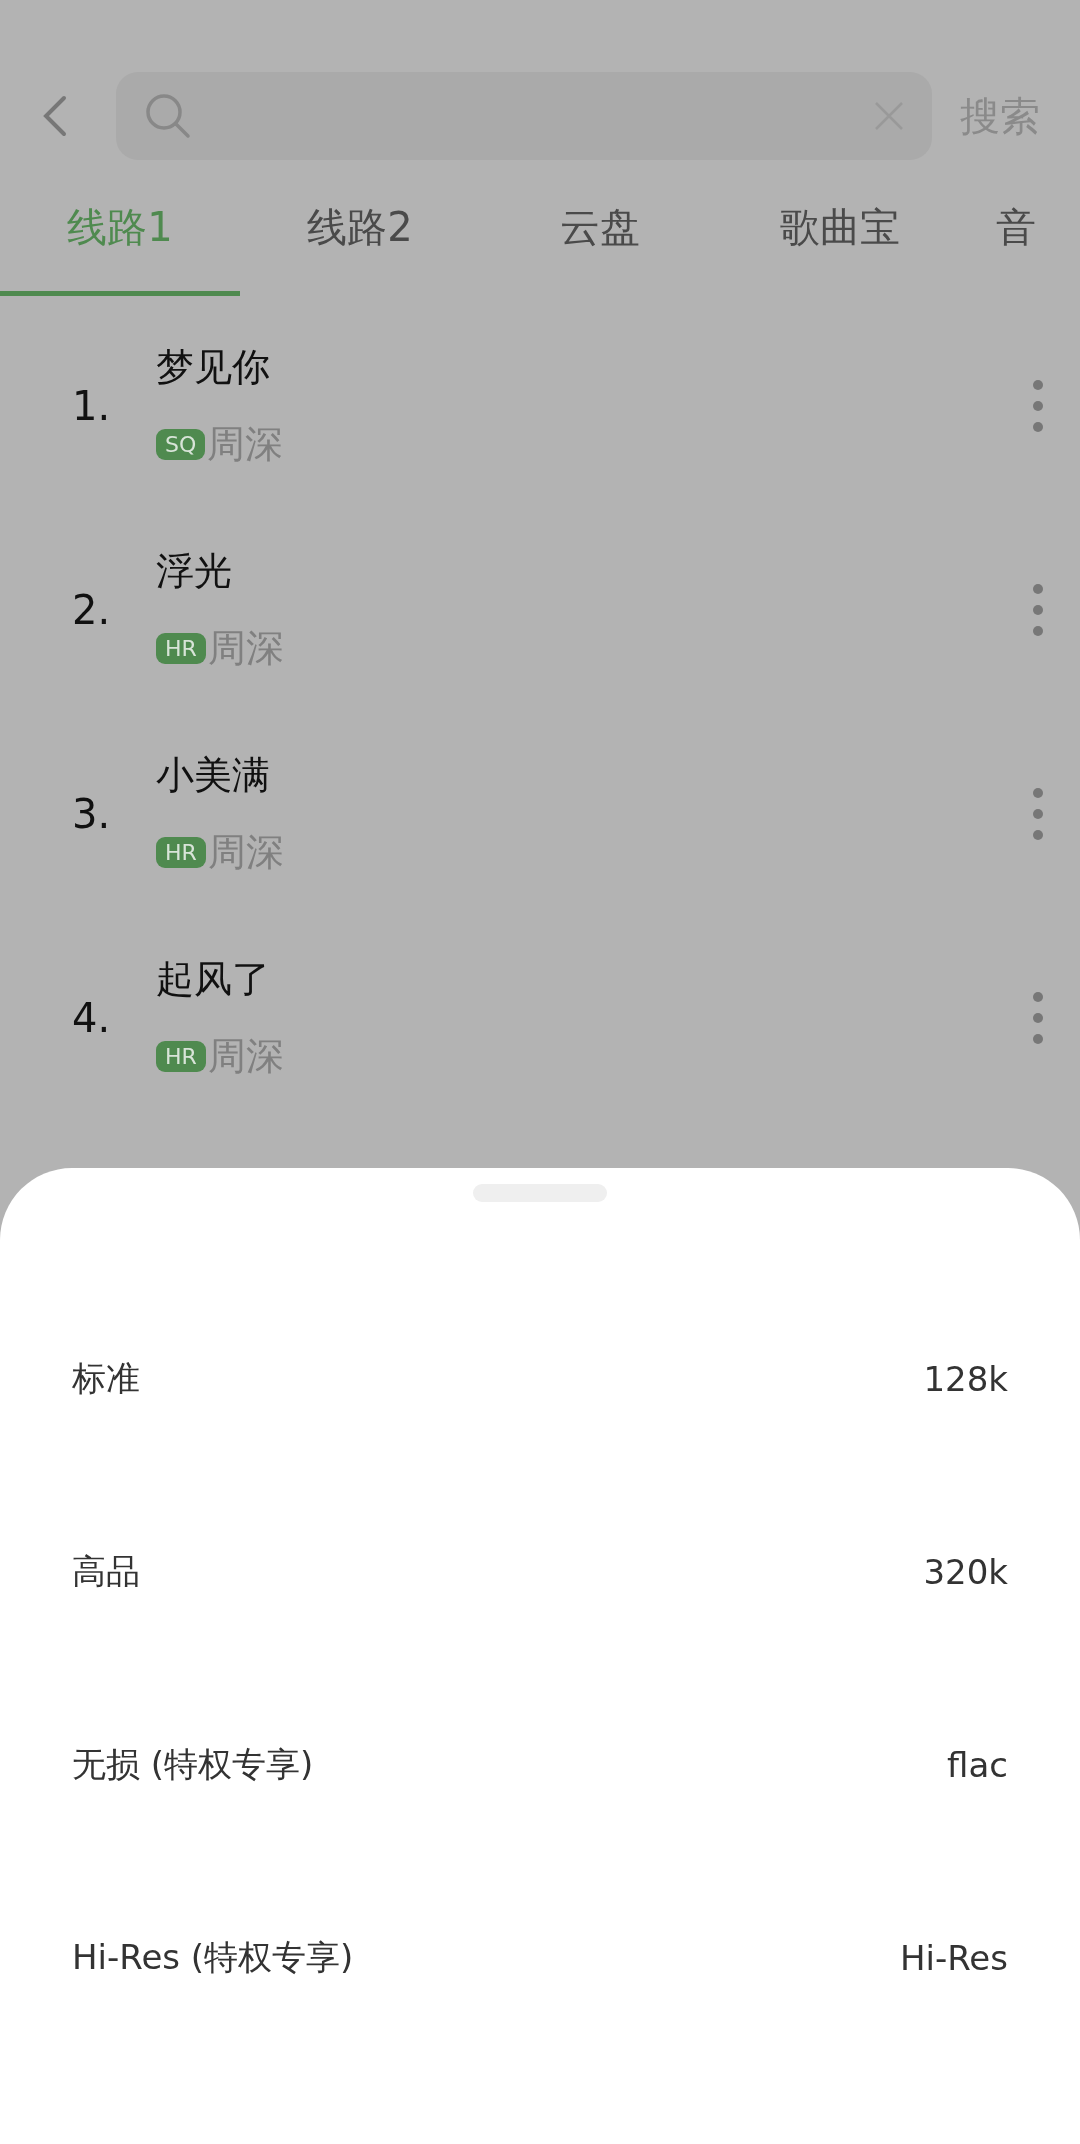 The image size is (1080, 2144). I want to click on quality-format: 128k, so click(965, 1378).